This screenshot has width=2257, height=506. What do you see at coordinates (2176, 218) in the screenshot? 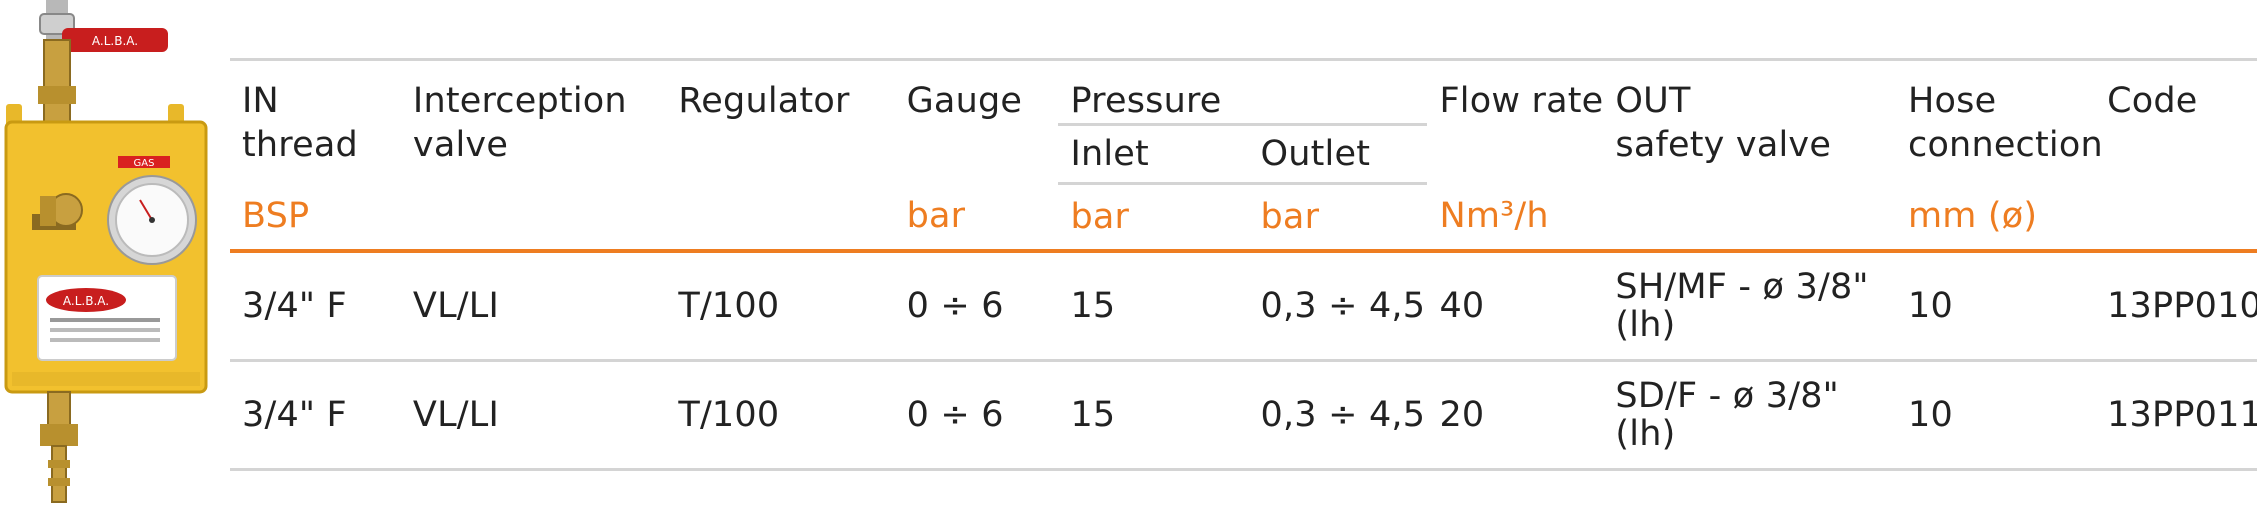
I see `unit-code` at bounding box center [2176, 218].